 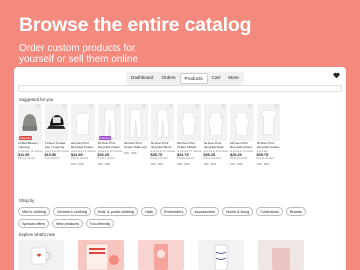 I want to click on new-heading: Explore what's new, so click(x=37, y=234).